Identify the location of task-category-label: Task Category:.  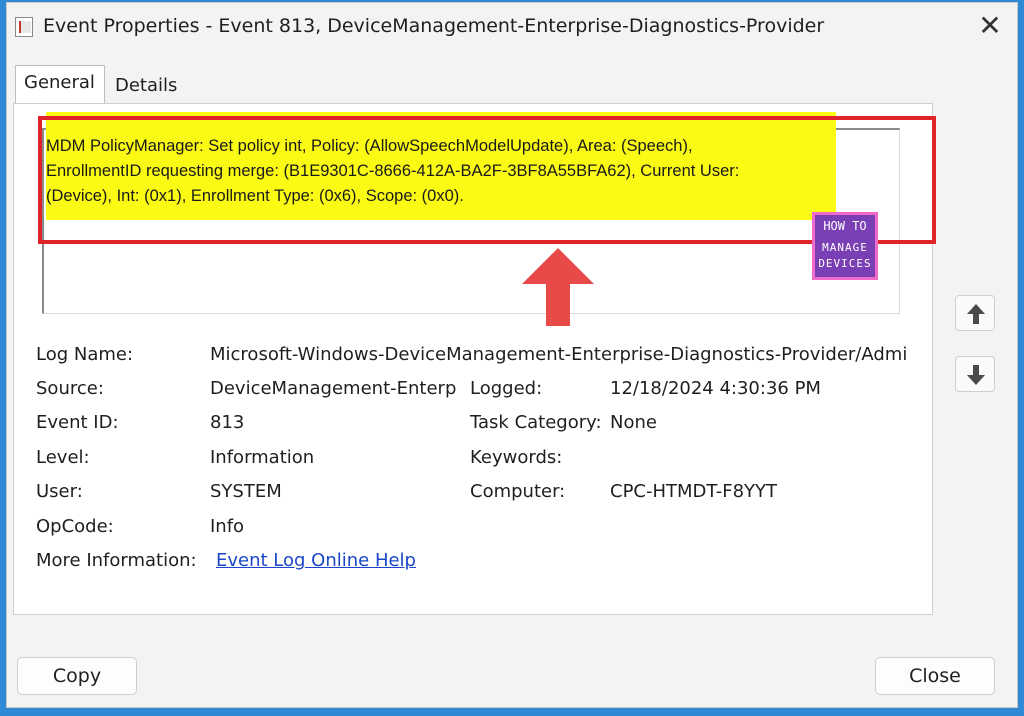
(536, 422).